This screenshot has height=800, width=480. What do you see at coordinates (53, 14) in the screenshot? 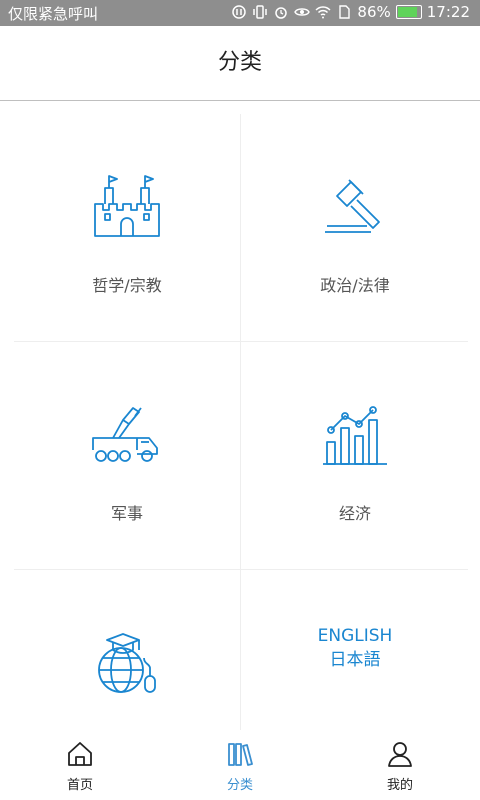
I see `carrier-text: 仅限紧急呼叫` at bounding box center [53, 14].